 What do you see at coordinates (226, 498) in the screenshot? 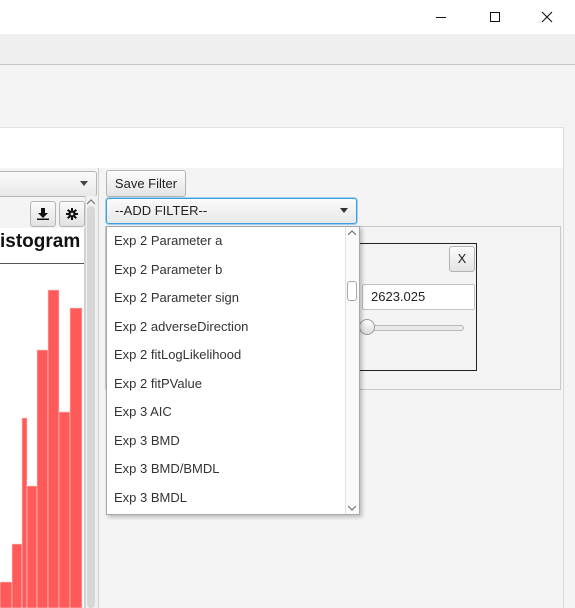
I see `dropdown-option: Exp 3 BMDL` at bounding box center [226, 498].